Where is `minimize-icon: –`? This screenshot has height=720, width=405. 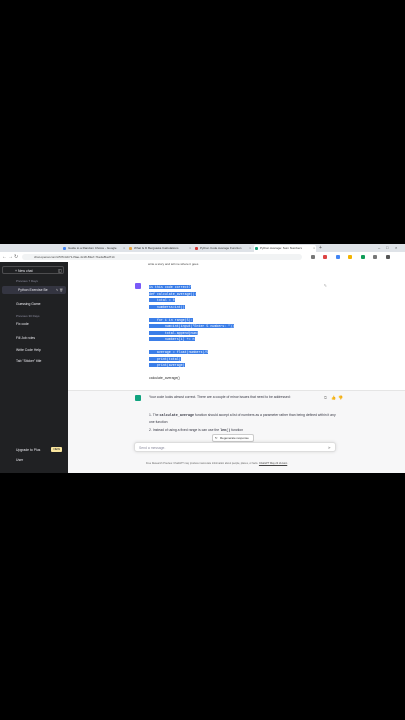 minimize-icon: – is located at coordinates (379, 248).